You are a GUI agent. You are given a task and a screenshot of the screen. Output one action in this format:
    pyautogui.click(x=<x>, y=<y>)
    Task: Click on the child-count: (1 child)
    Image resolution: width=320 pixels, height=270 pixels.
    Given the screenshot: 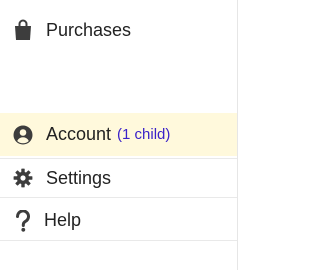 What is the action you would take?
    pyautogui.click(x=144, y=134)
    